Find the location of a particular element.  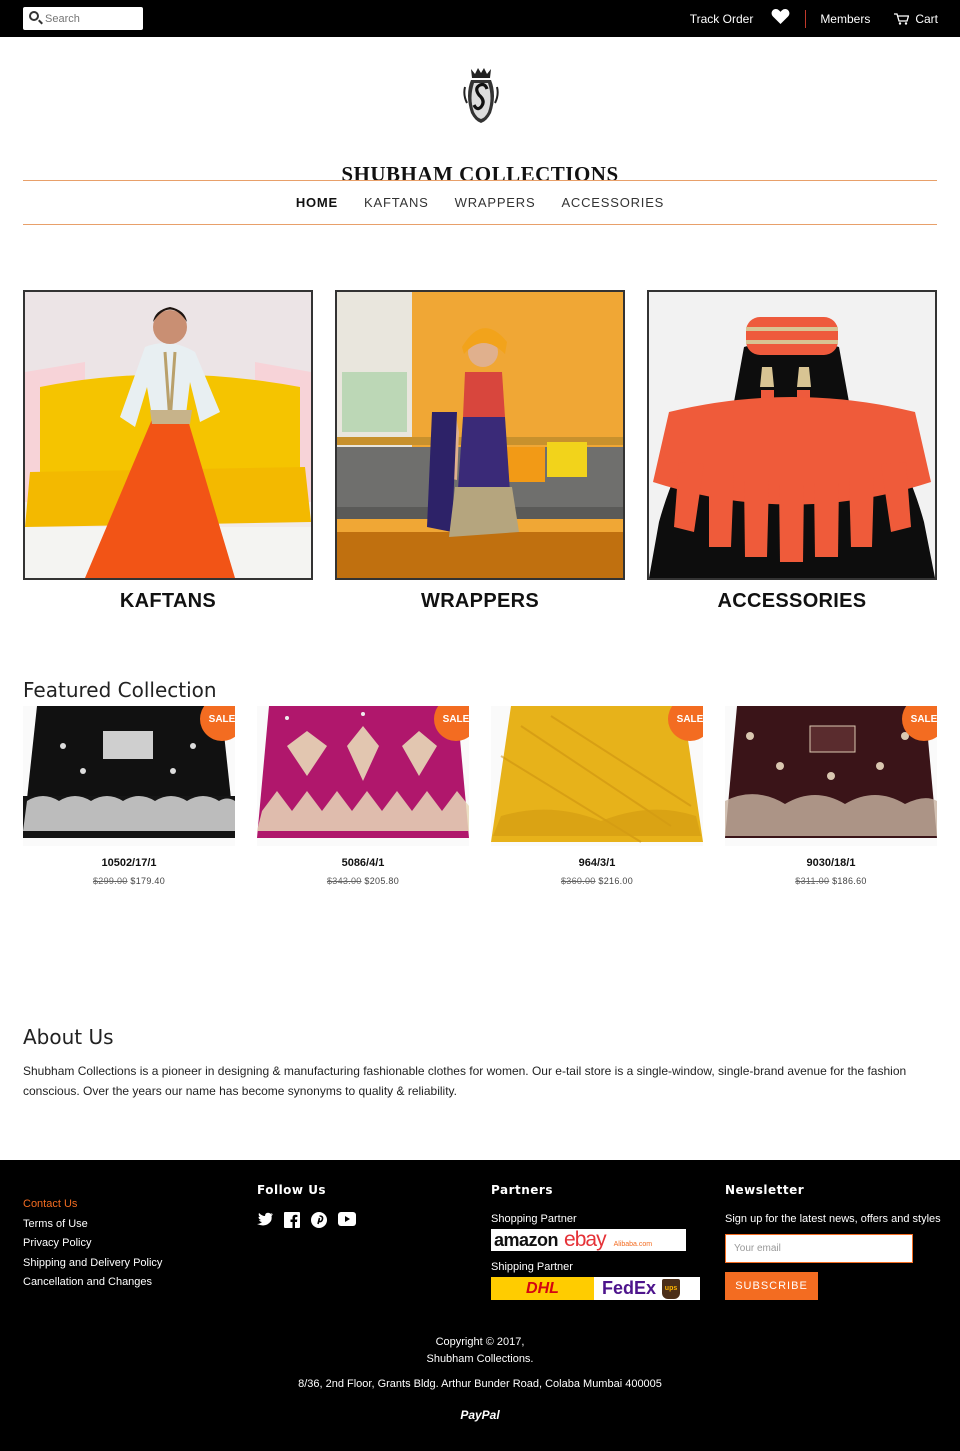

category-label-kaftans: KAFTANS is located at coordinates (168, 601).